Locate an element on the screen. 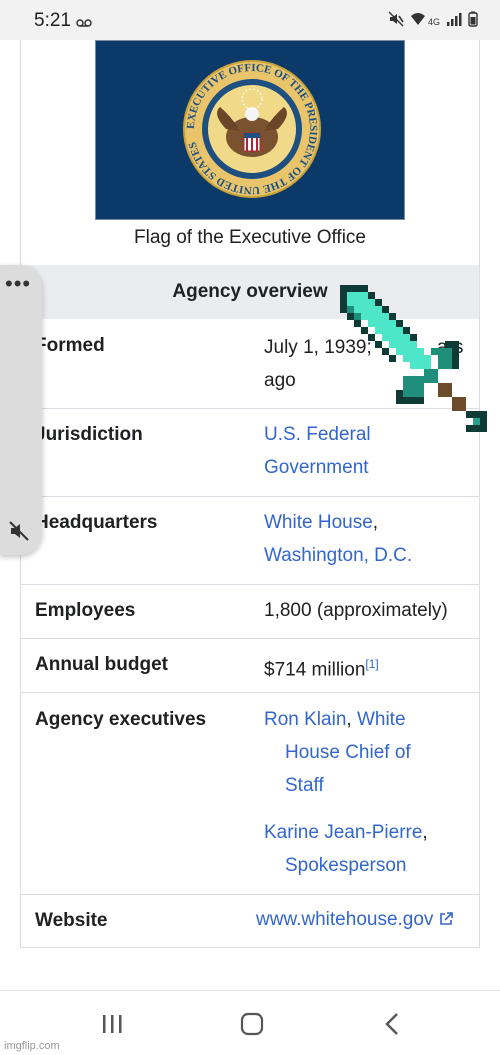 The height and width of the screenshot is (1055, 500). floating-side-panel: ••• is located at coordinates (21, 410).